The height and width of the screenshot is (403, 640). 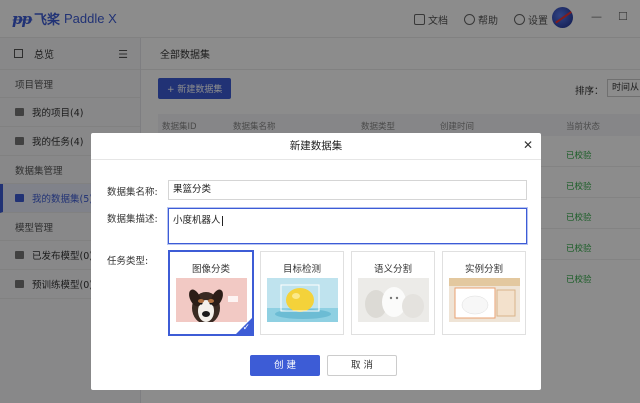 I want to click on task-type-card-classification: 图像分类 ✓, so click(x=211, y=293).